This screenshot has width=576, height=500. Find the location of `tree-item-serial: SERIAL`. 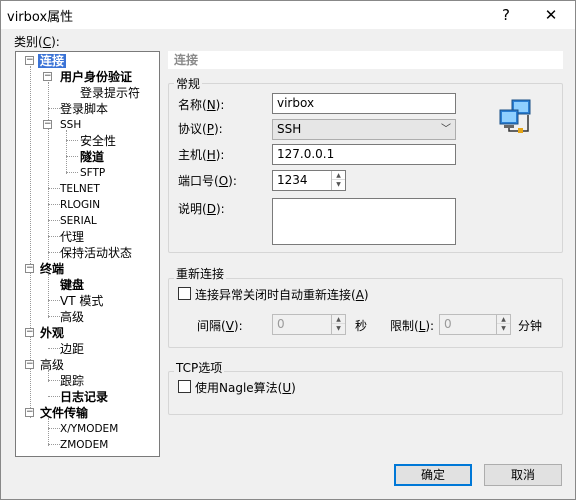

tree-item-serial: SERIAL is located at coordinates (78, 221).